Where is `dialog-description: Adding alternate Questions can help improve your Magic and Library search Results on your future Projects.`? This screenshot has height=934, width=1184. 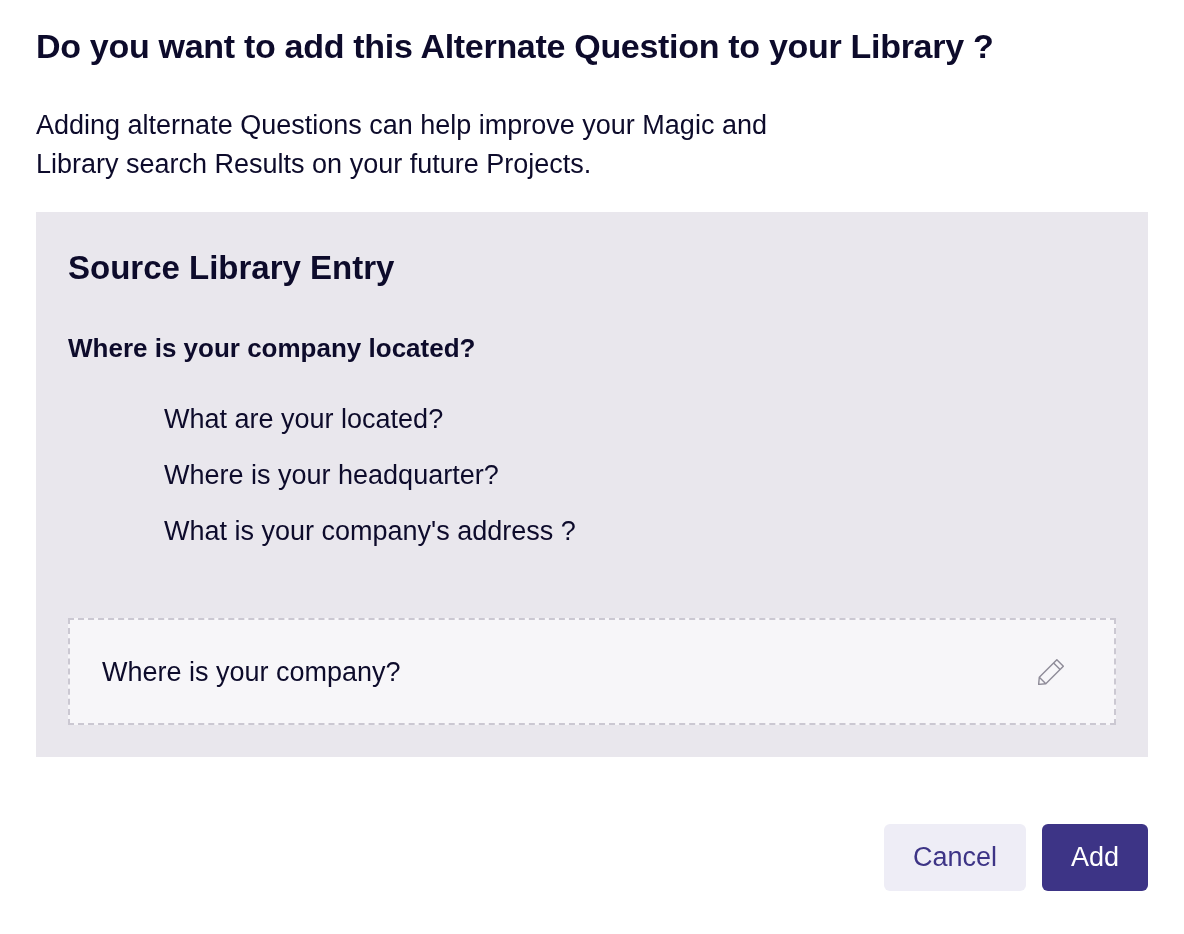
dialog-description: Adding alternate Questions can help improve your Magic and Library search Results on your future Projects. is located at coordinates (402, 145).